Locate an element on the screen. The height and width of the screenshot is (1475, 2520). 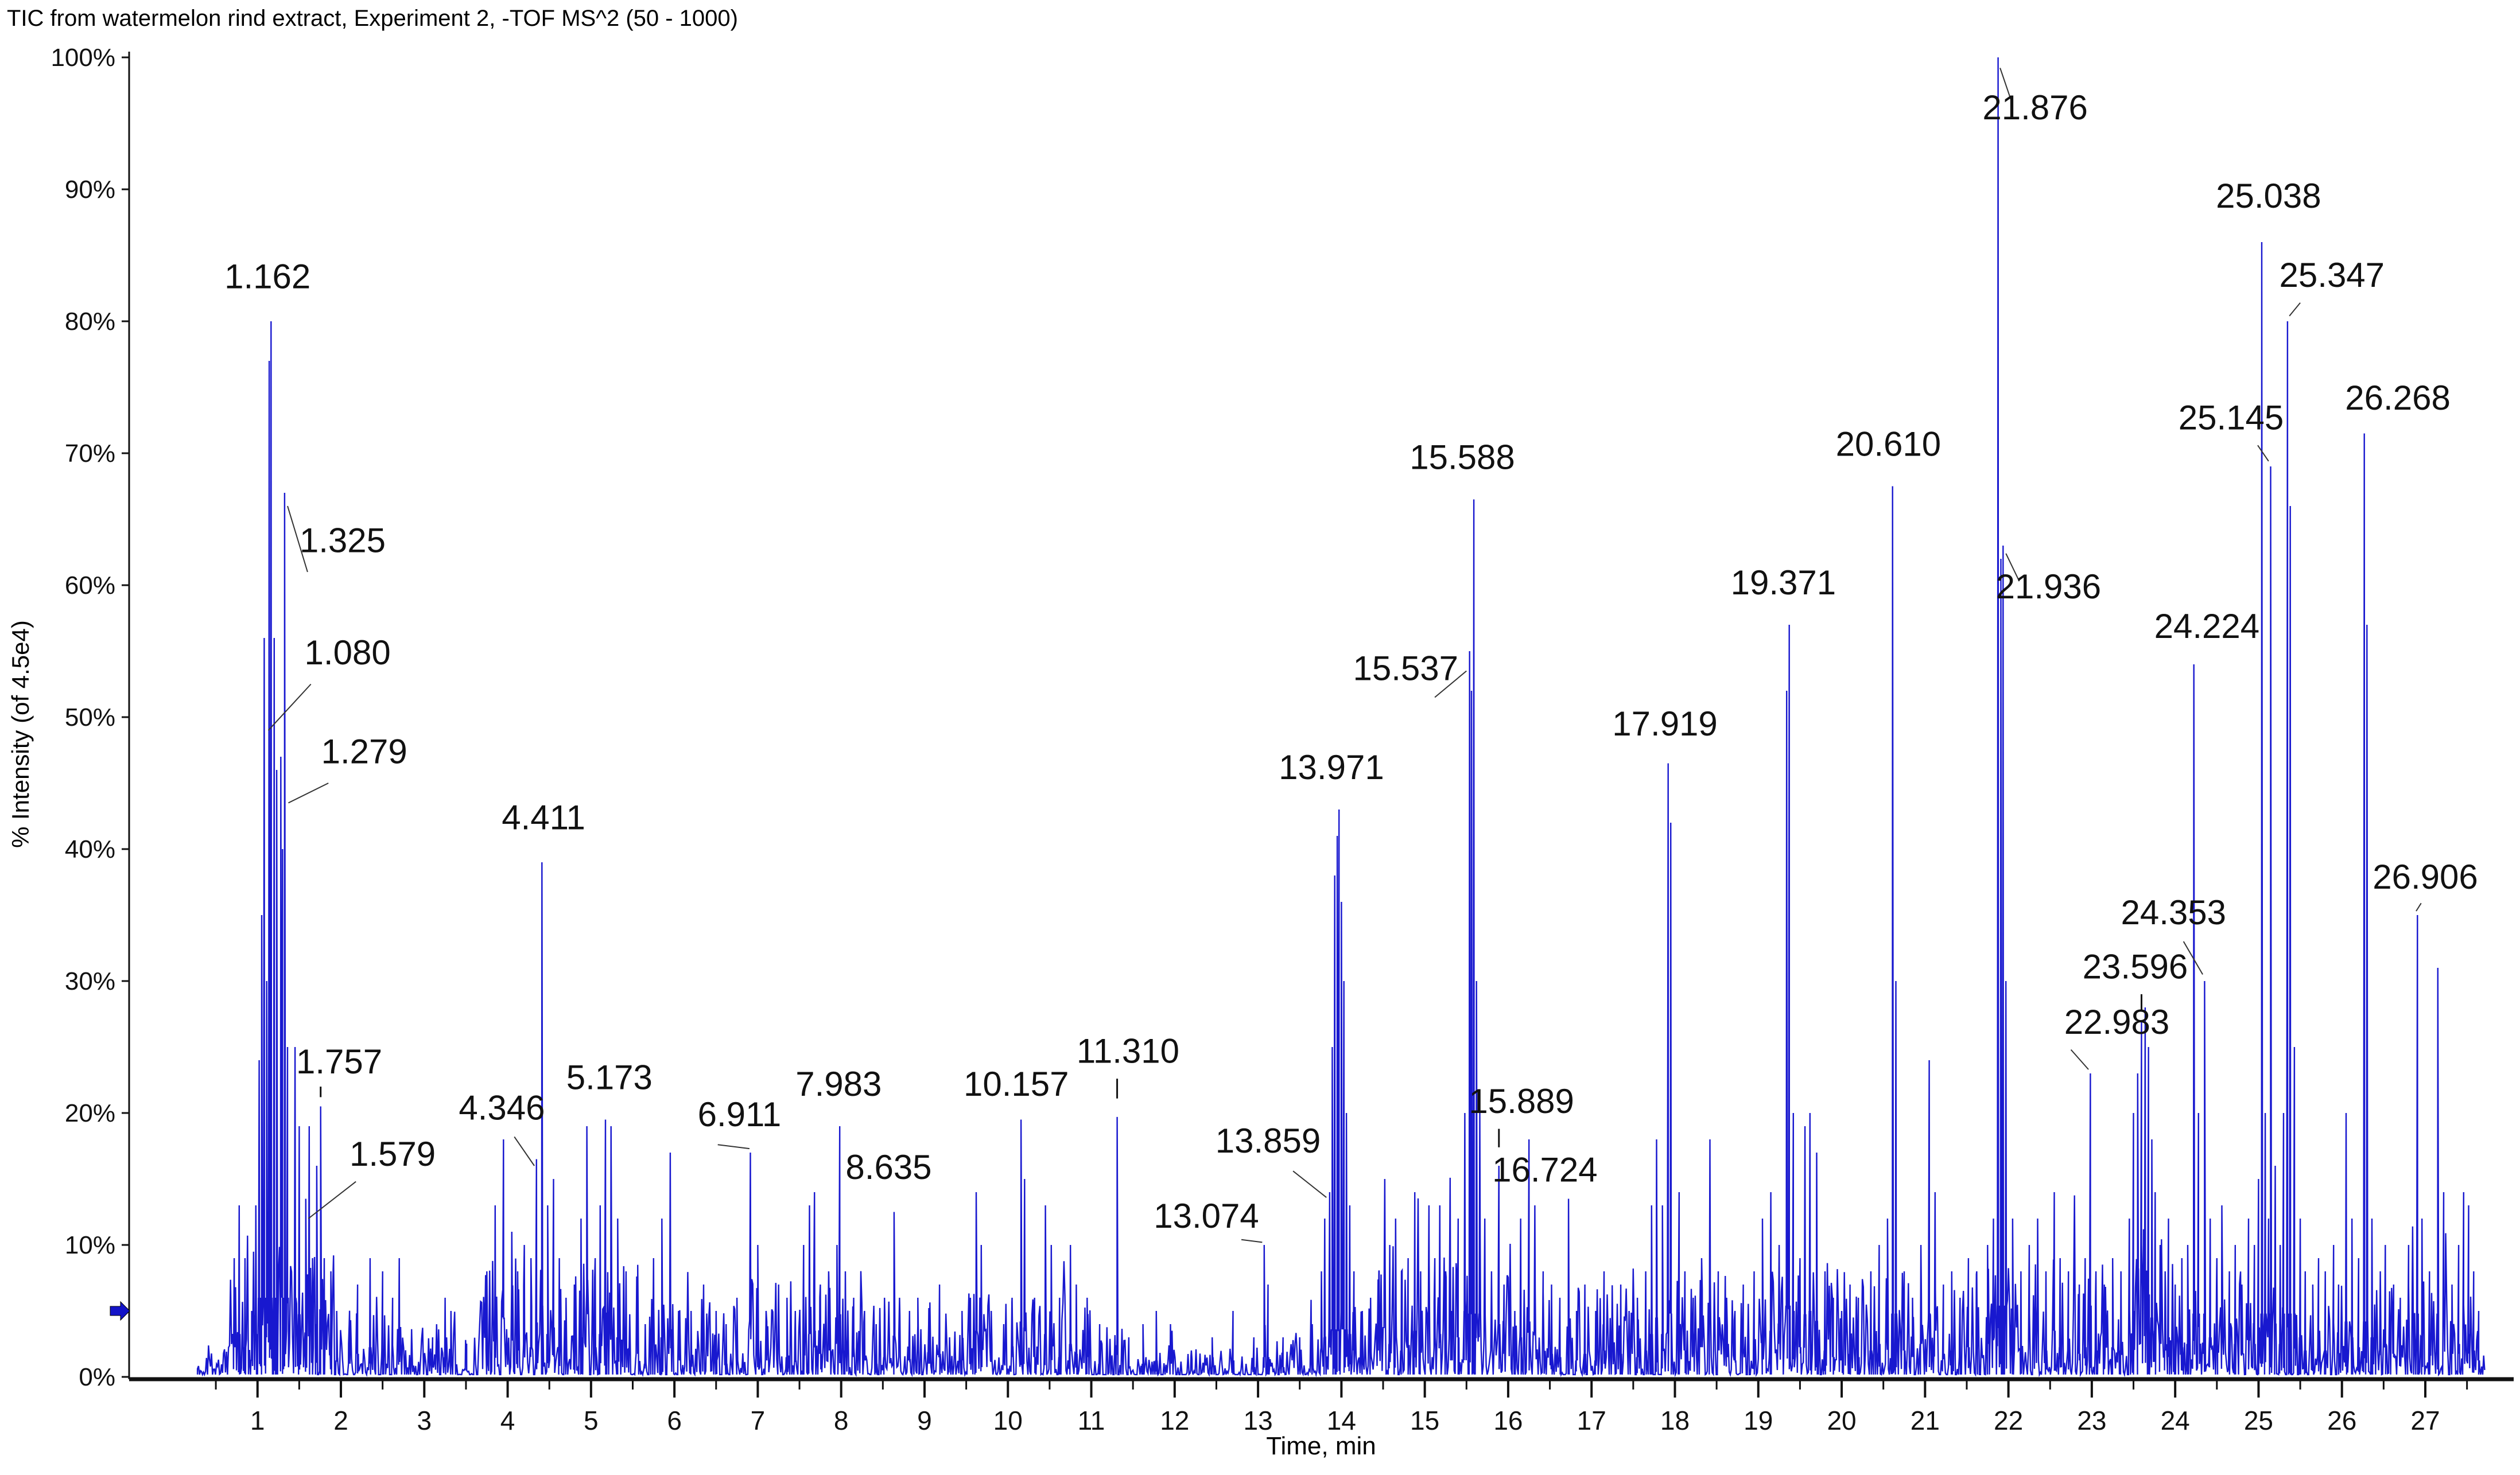
x-tick-label: 13 is located at coordinates (1258, 1421).